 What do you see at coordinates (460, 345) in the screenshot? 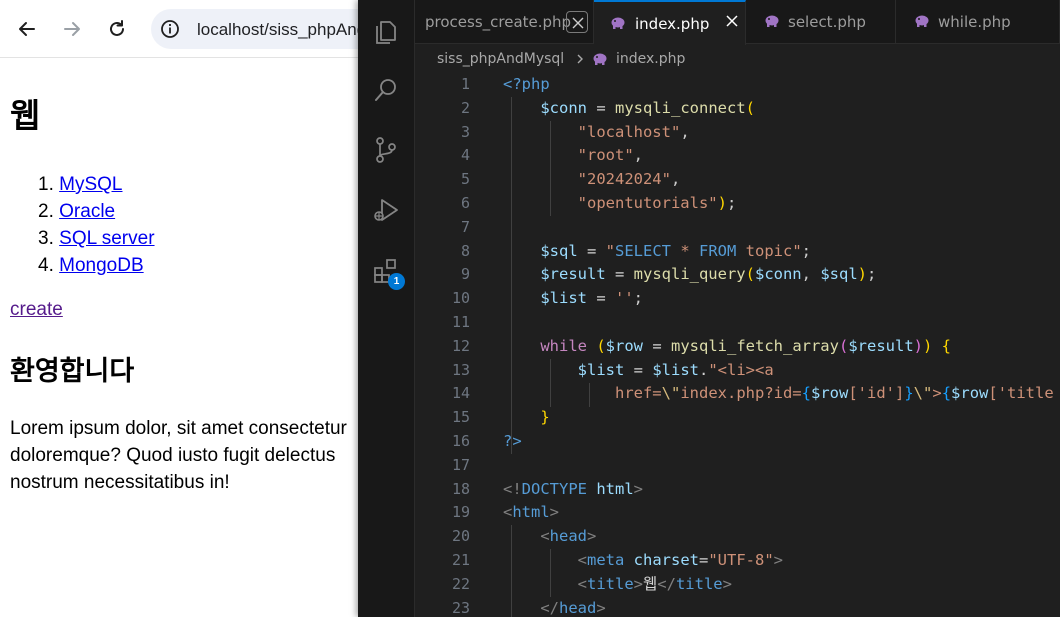
I see `line-number: 12` at bounding box center [460, 345].